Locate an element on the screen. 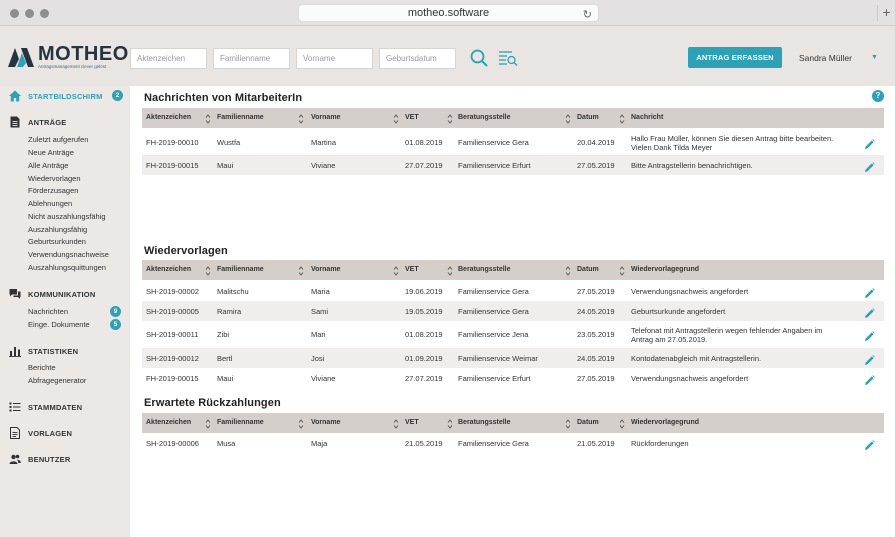  sidebar-item-benutzer: BENUTZER is located at coordinates (39, 459).